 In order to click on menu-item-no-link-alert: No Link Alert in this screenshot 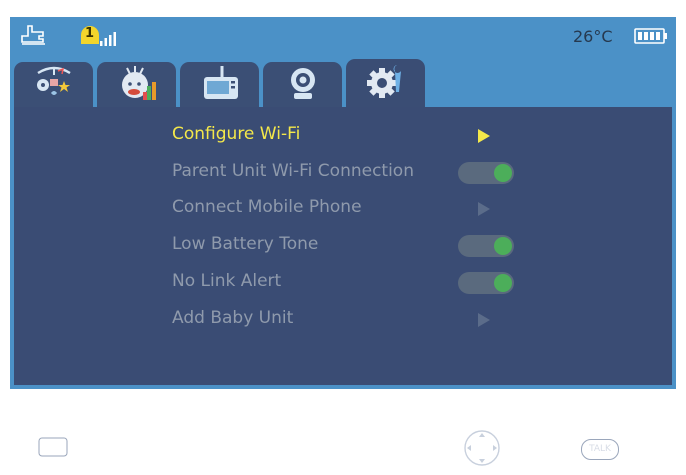, I will do `click(382, 283)`.